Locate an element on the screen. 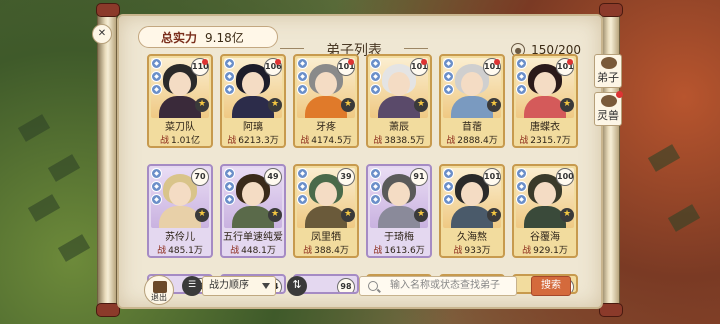 This screenshot has width=720, height=324. level-badge: 101 is located at coordinates (565, 67).